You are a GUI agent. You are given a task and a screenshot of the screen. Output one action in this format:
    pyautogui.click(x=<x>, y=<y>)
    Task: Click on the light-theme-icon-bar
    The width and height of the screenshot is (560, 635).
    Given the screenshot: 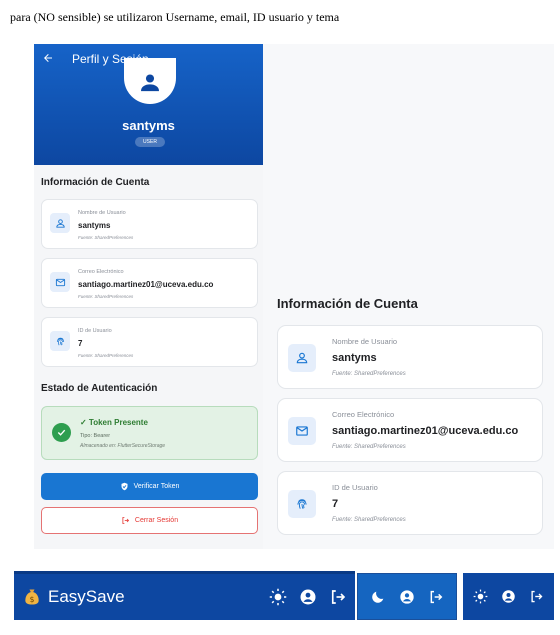 What is the action you would take?
    pyautogui.click(x=508, y=596)
    